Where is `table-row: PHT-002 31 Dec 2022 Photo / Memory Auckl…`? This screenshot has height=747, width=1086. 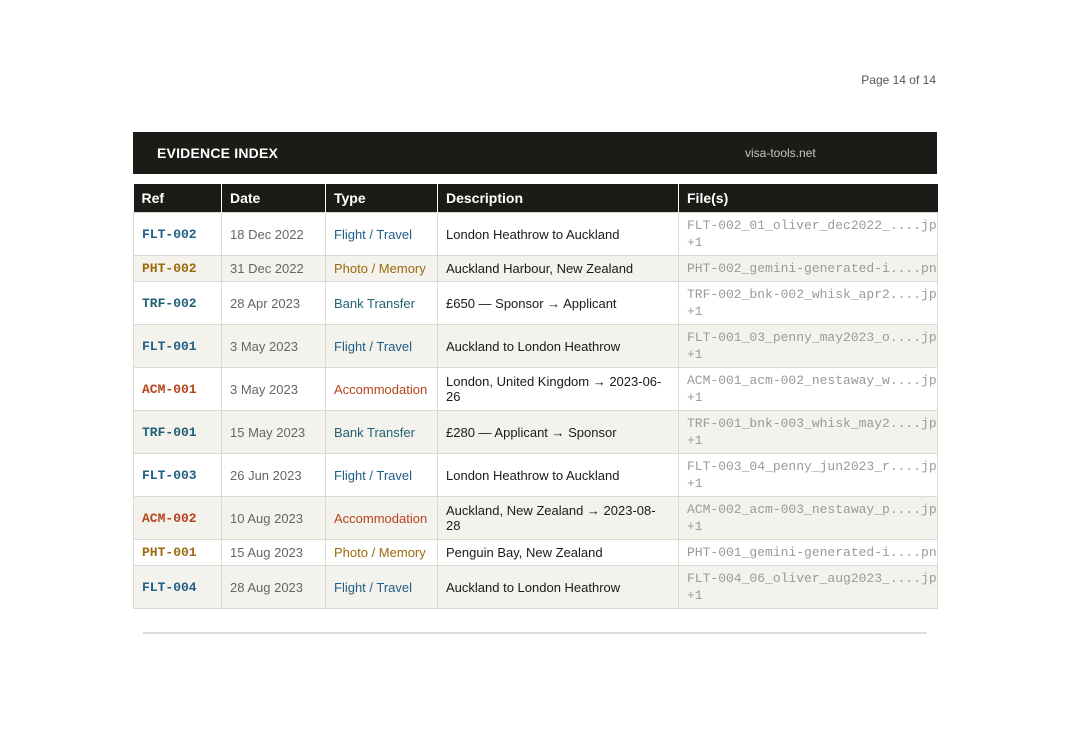
table-row: PHT-002 31 Dec 2022 Photo / Memory Auckl… is located at coordinates (535, 268).